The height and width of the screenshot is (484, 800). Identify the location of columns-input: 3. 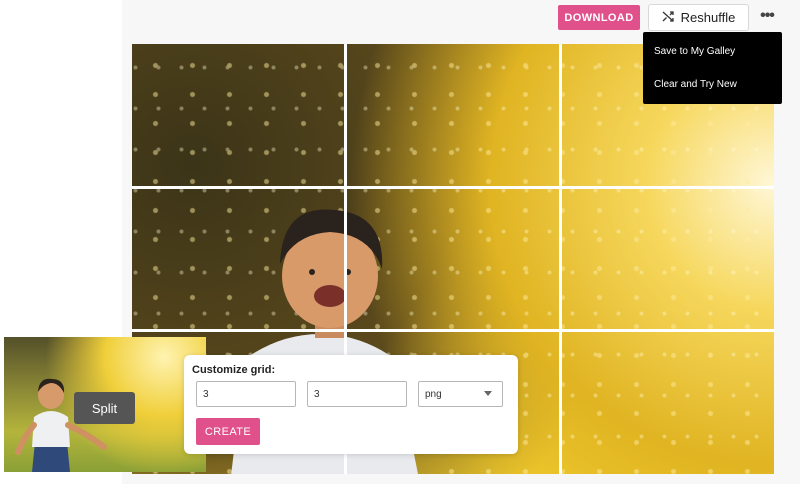
(357, 394).